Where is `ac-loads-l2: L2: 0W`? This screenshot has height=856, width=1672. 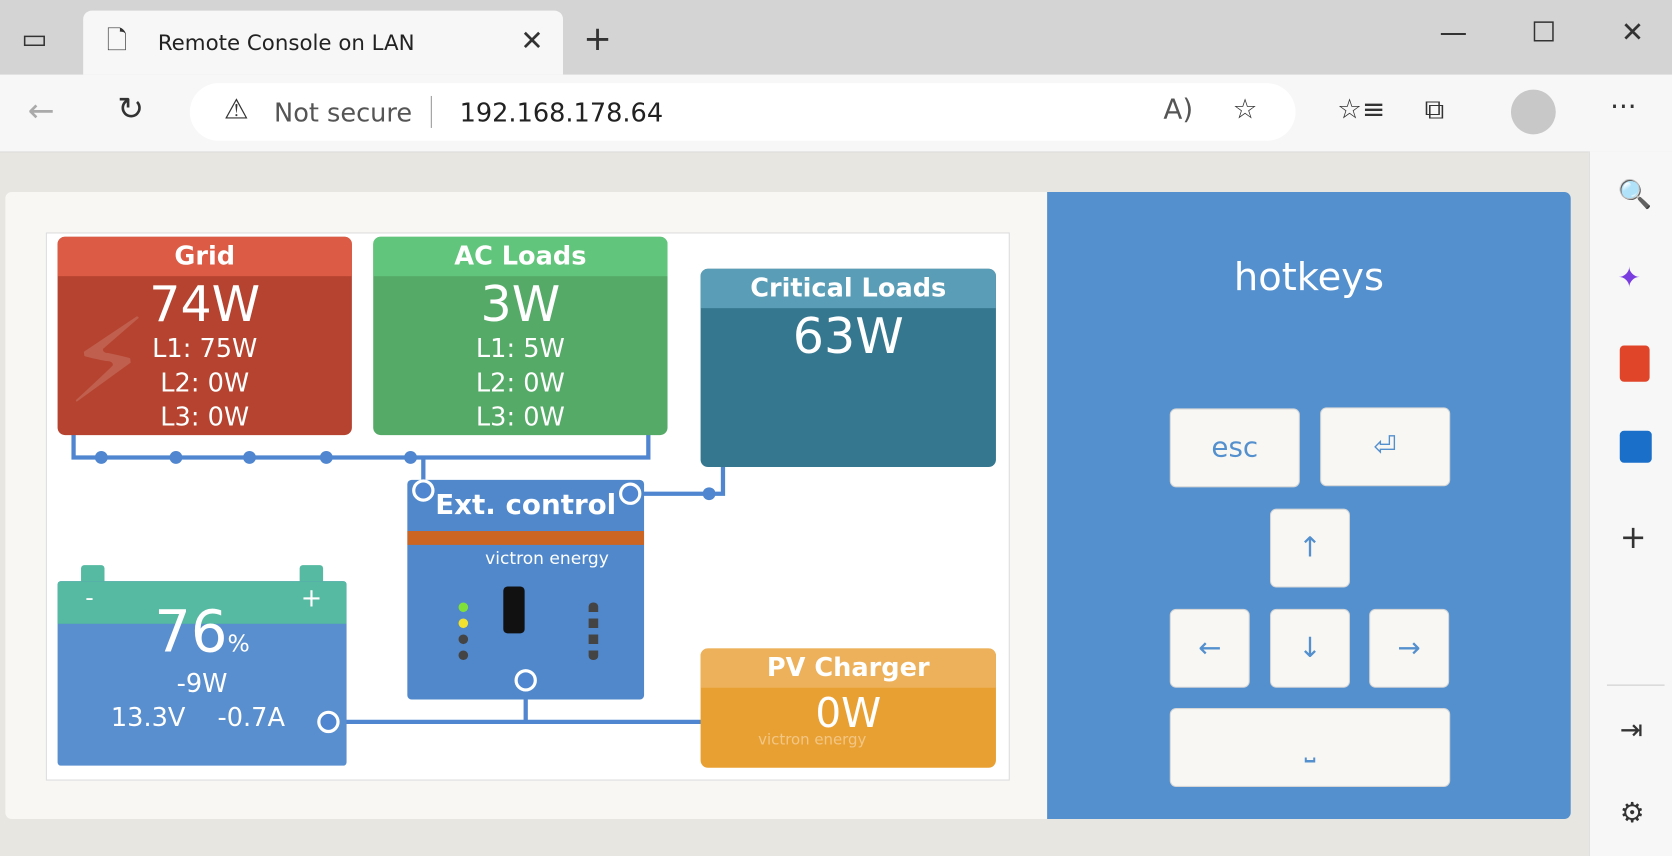
ac-loads-l2: L2: 0W is located at coordinates (520, 382).